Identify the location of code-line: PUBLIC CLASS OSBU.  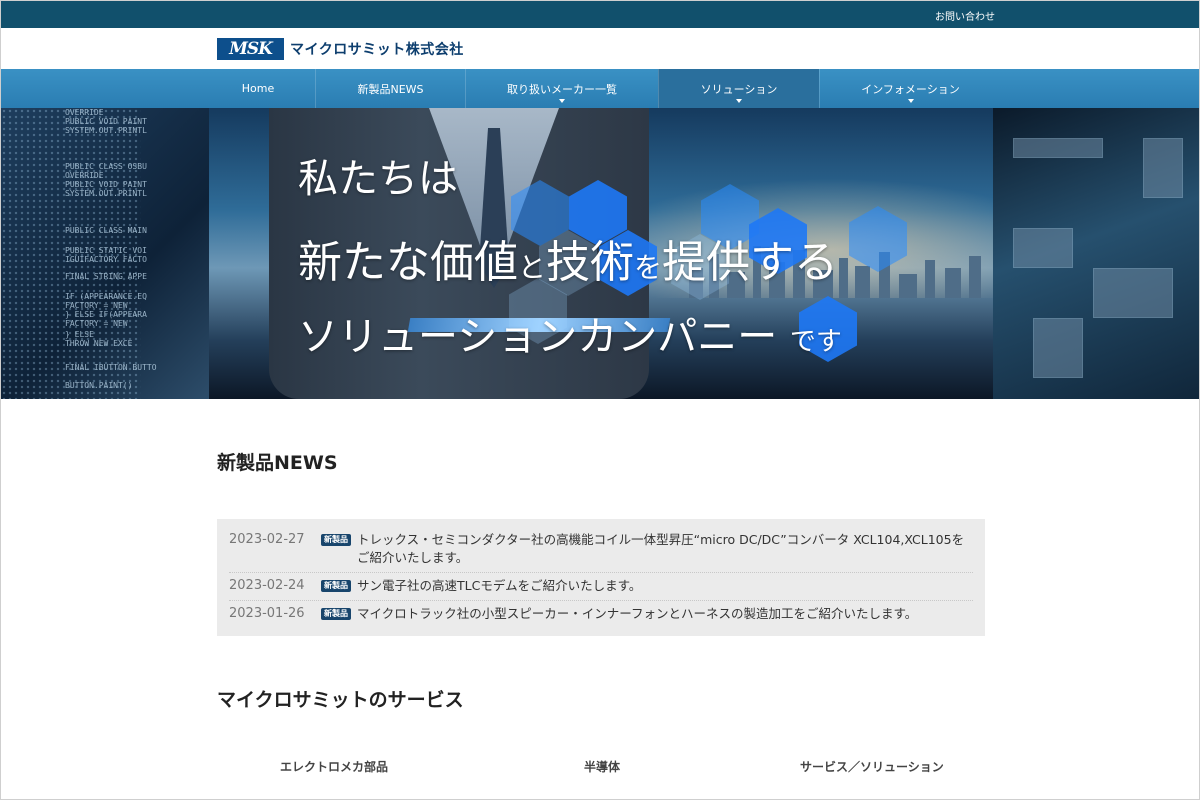
(106, 166).